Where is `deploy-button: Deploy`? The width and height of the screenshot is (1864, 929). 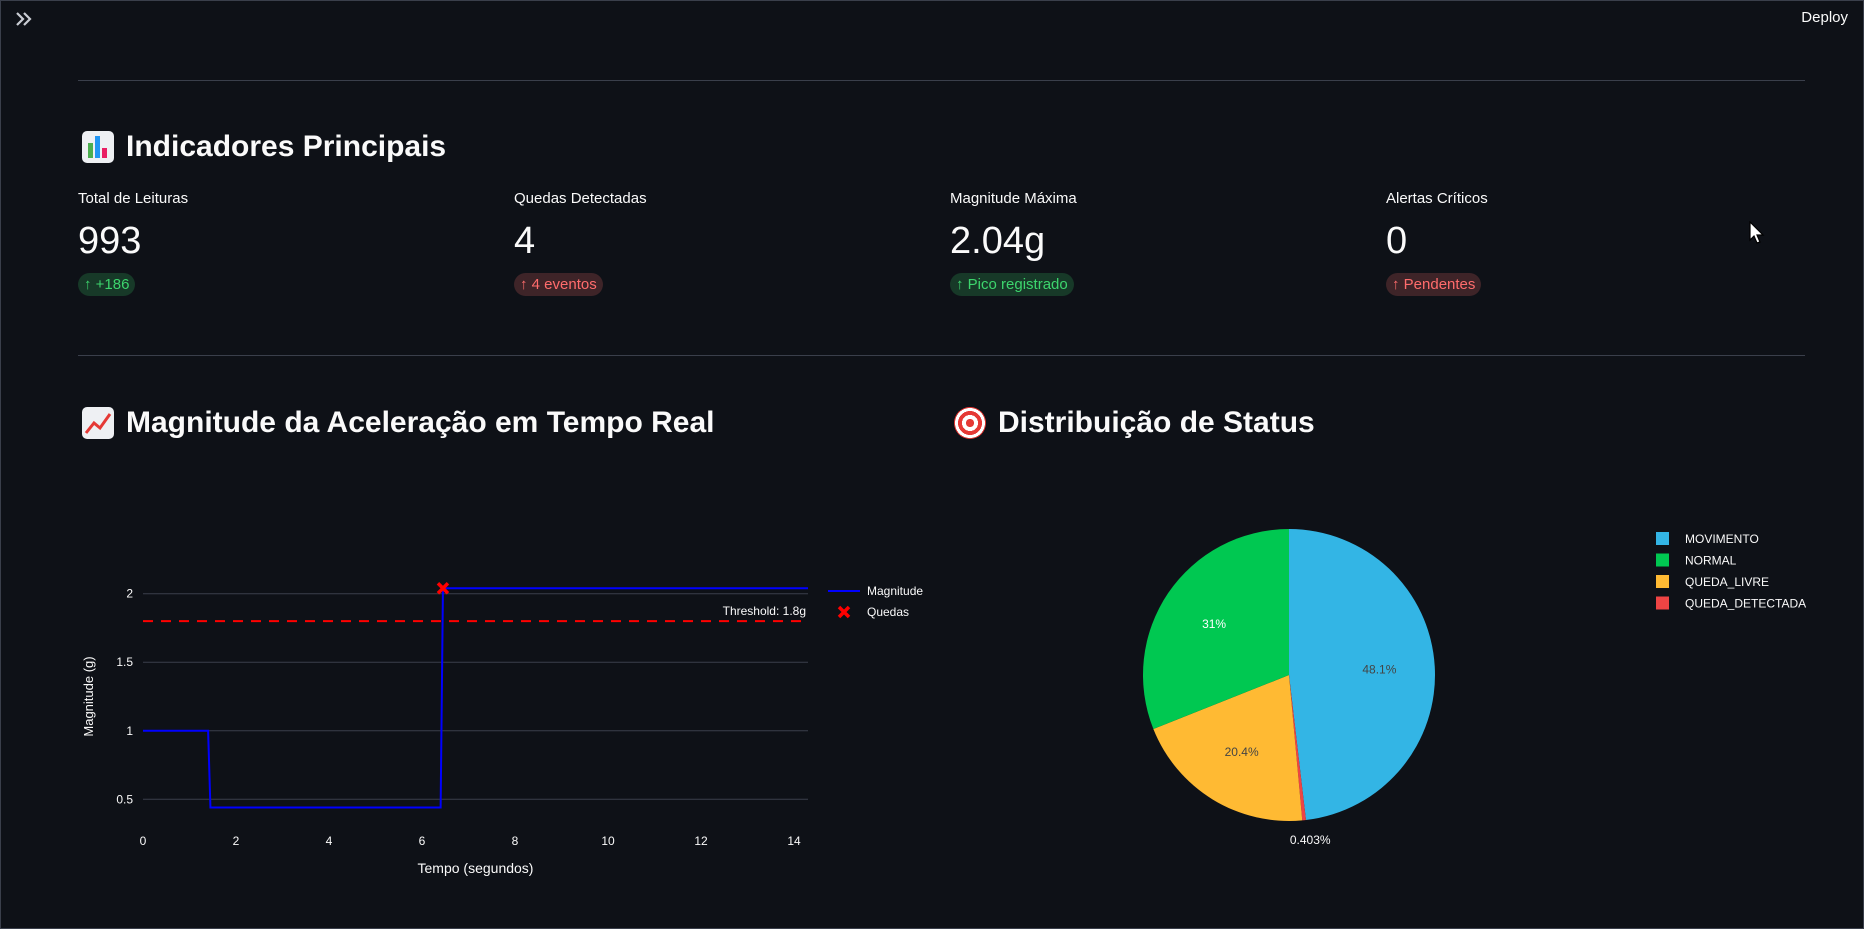
deploy-button: Deploy is located at coordinates (1824, 17).